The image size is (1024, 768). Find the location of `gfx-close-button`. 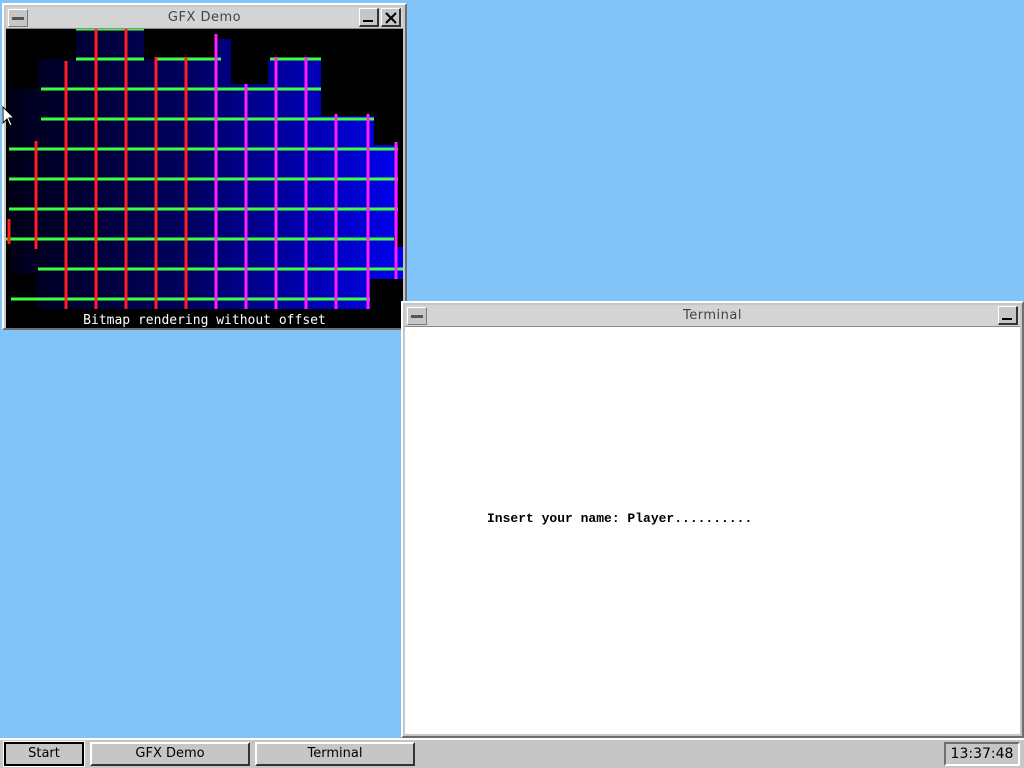

gfx-close-button is located at coordinates (391, 17).